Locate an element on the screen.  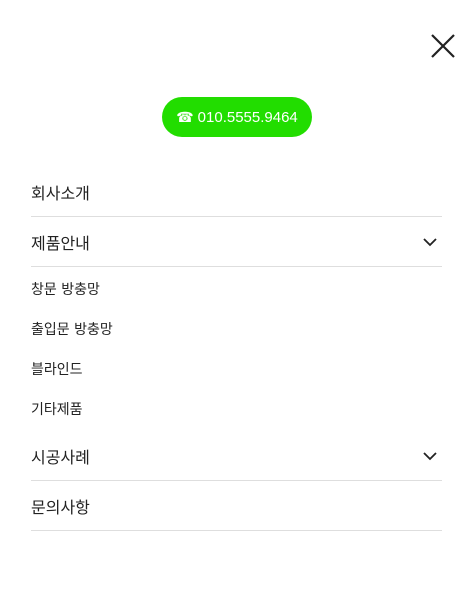
nav-item-label: 시공사례 is located at coordinates (60, 457).